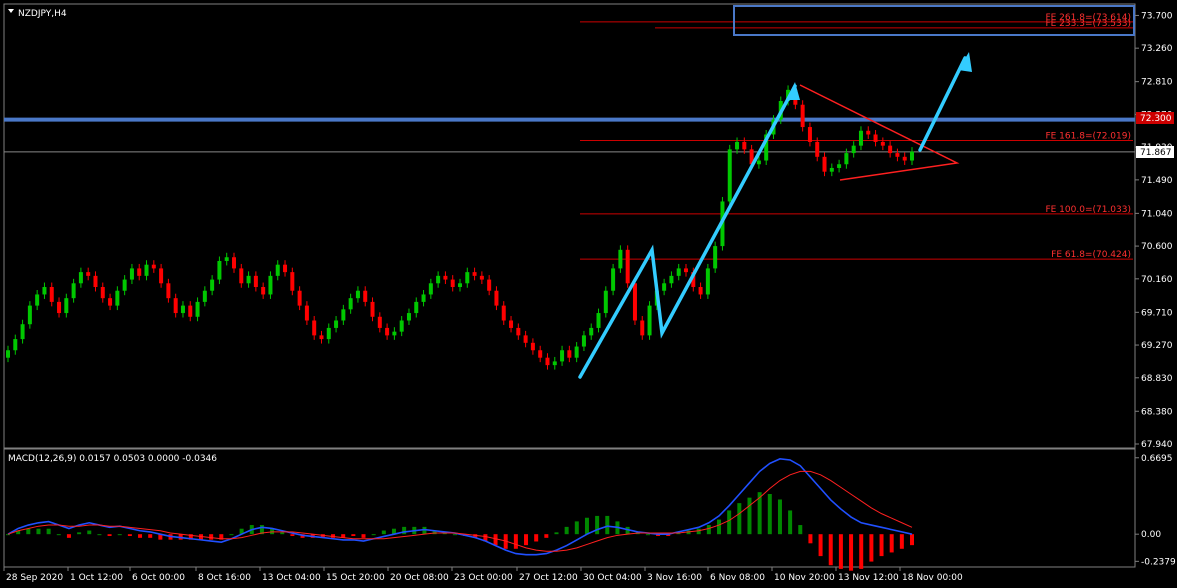 The height and width of the screenshot is (588, 1177). What do you see at coordinates (419, 578) in the screenshot?
I see `time-tick-label: 20 Oct 08:00` at bounding box center [419, 578].